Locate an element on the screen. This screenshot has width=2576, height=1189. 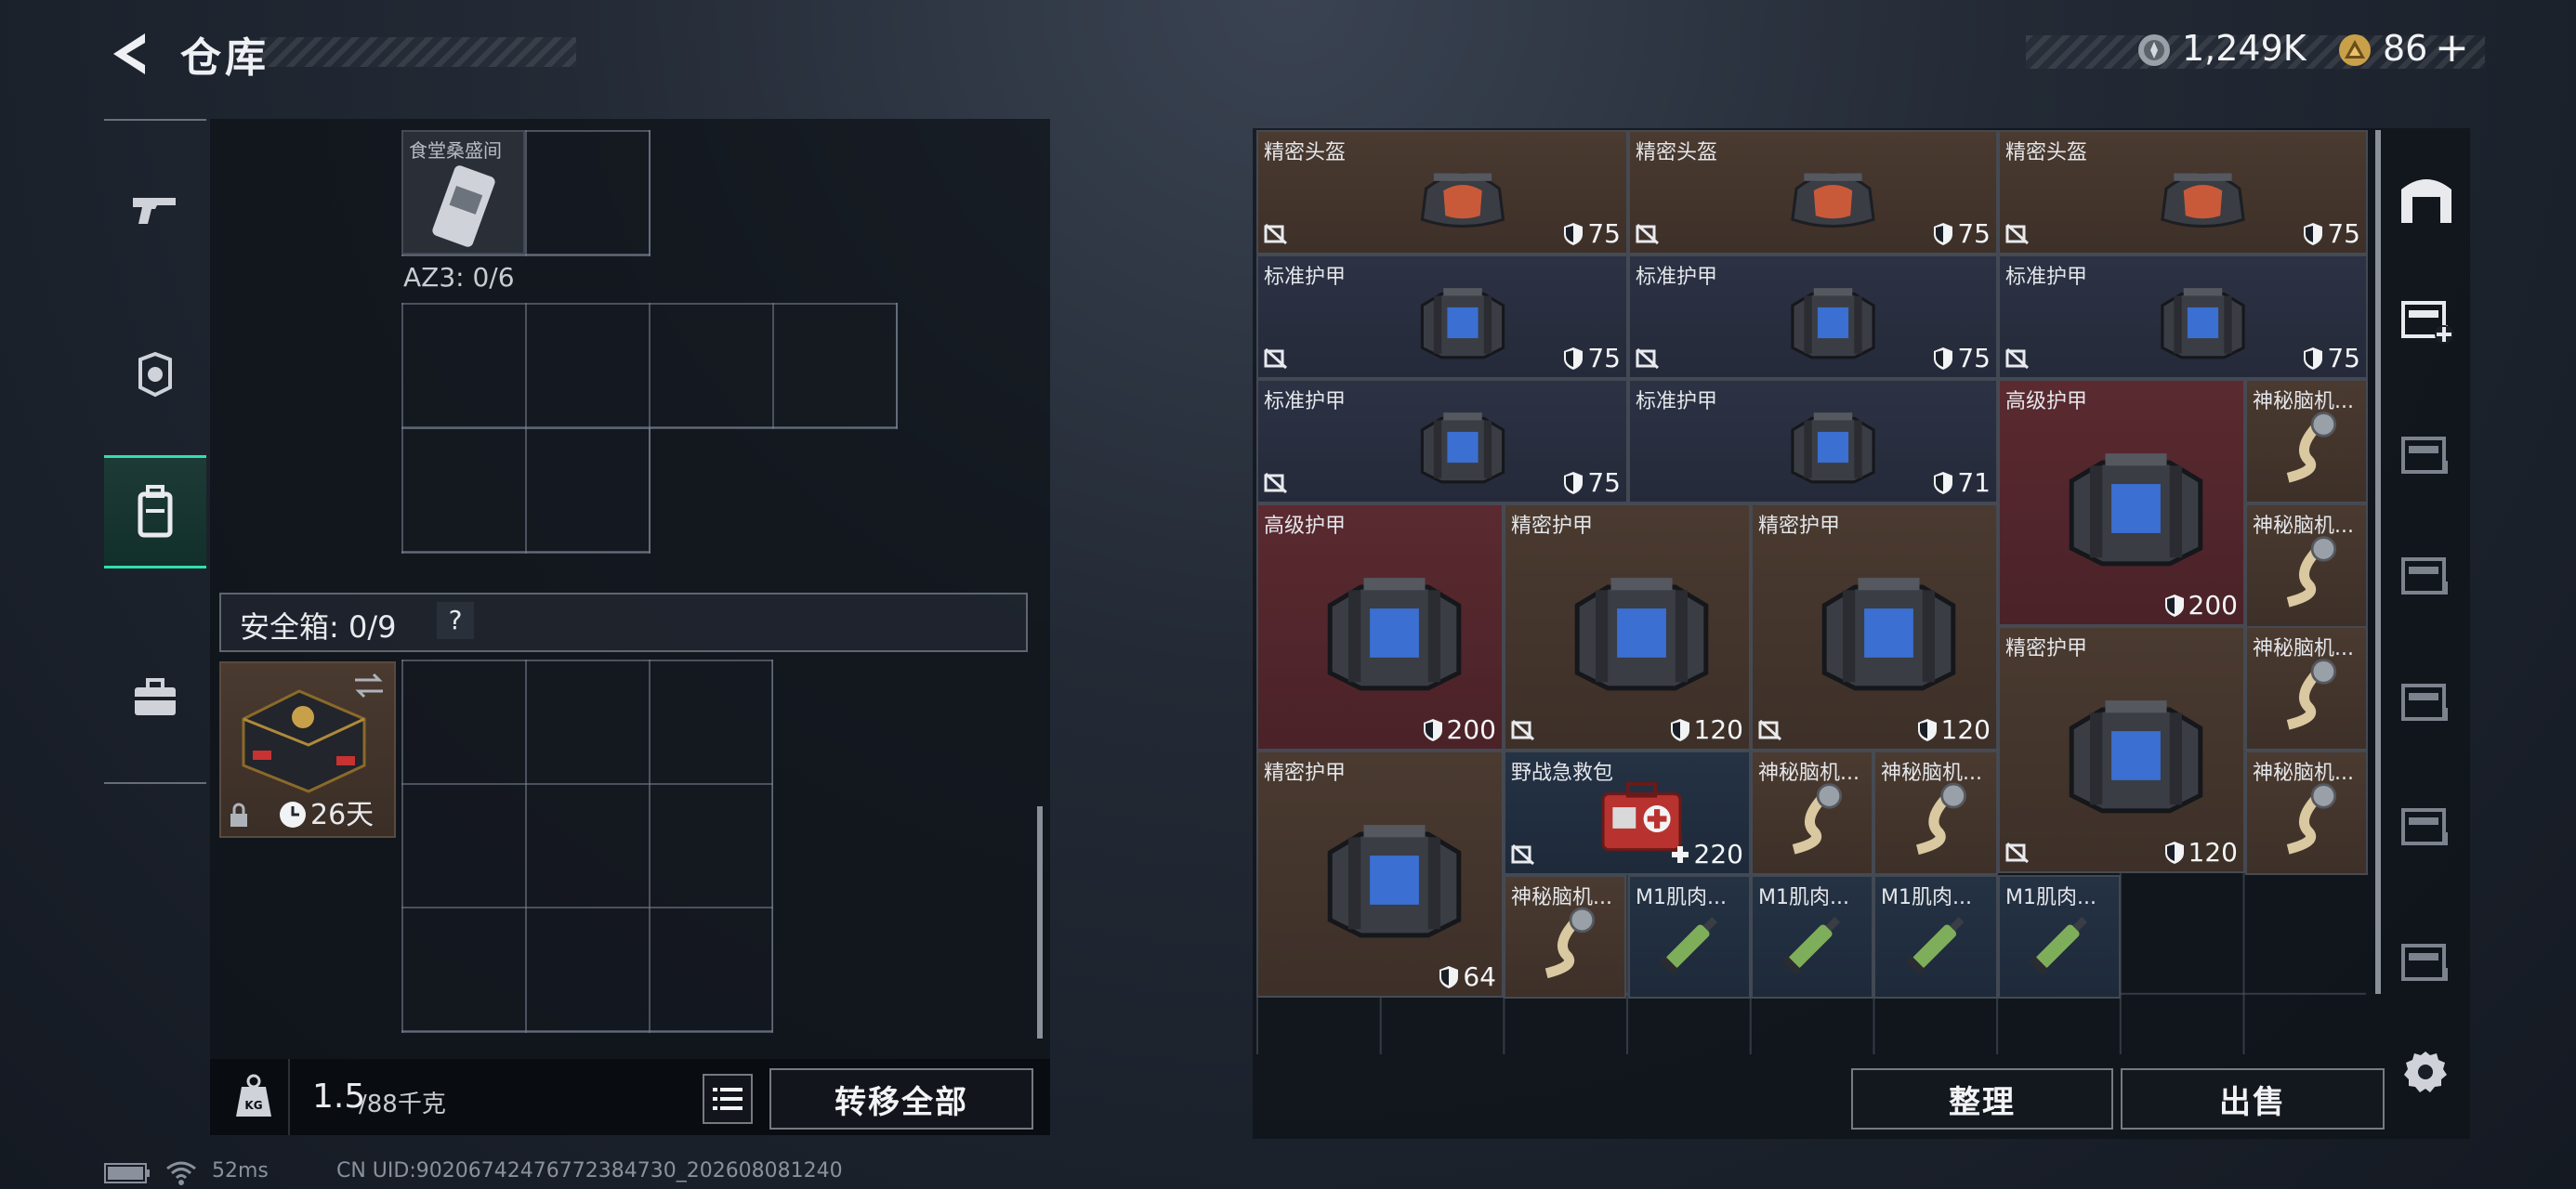
stash-item: 野战急救包 220 is located at coordinates (1627, 813).